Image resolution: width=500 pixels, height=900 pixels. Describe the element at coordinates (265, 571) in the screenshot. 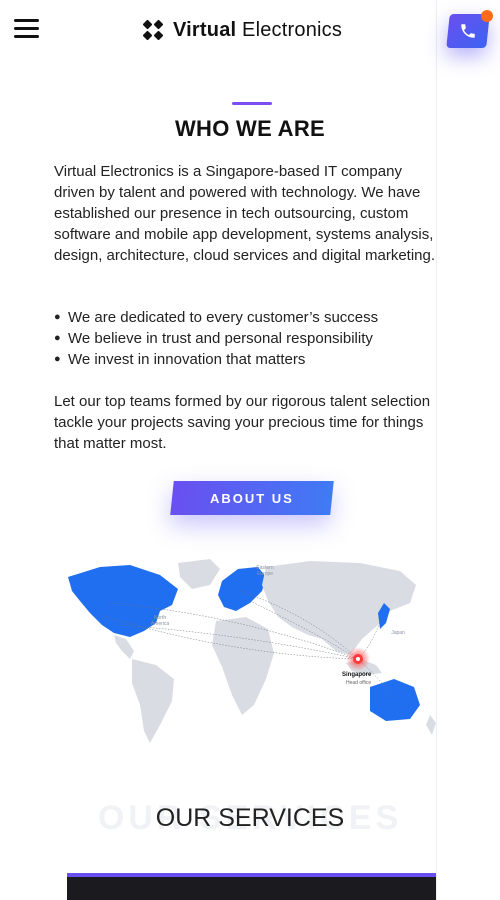

I see `region-label: Eastern Europe` at that location.